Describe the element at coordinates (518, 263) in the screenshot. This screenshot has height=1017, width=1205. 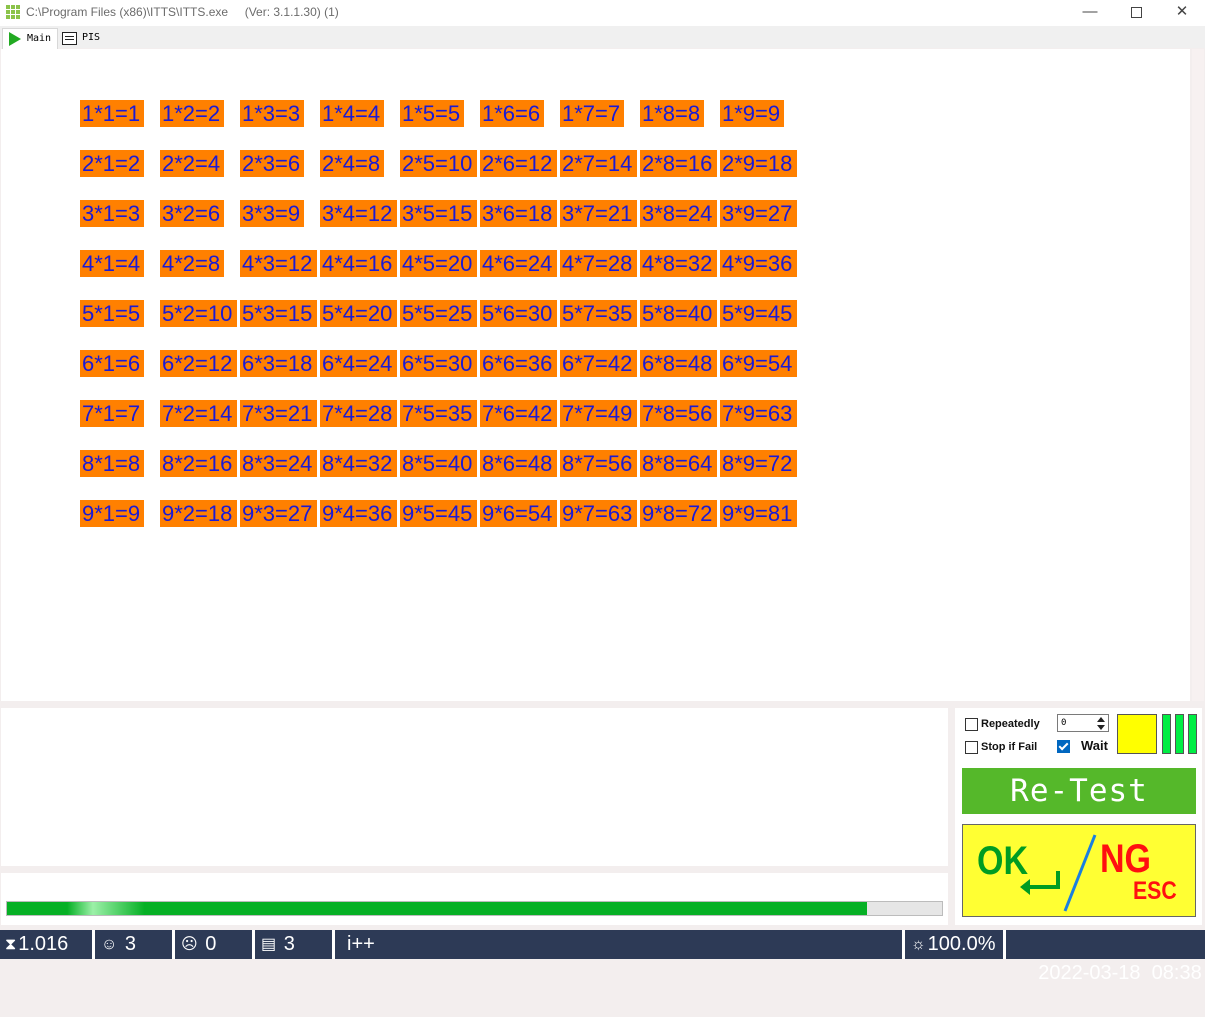
I see `table-cell: 4*6=24` at that location.